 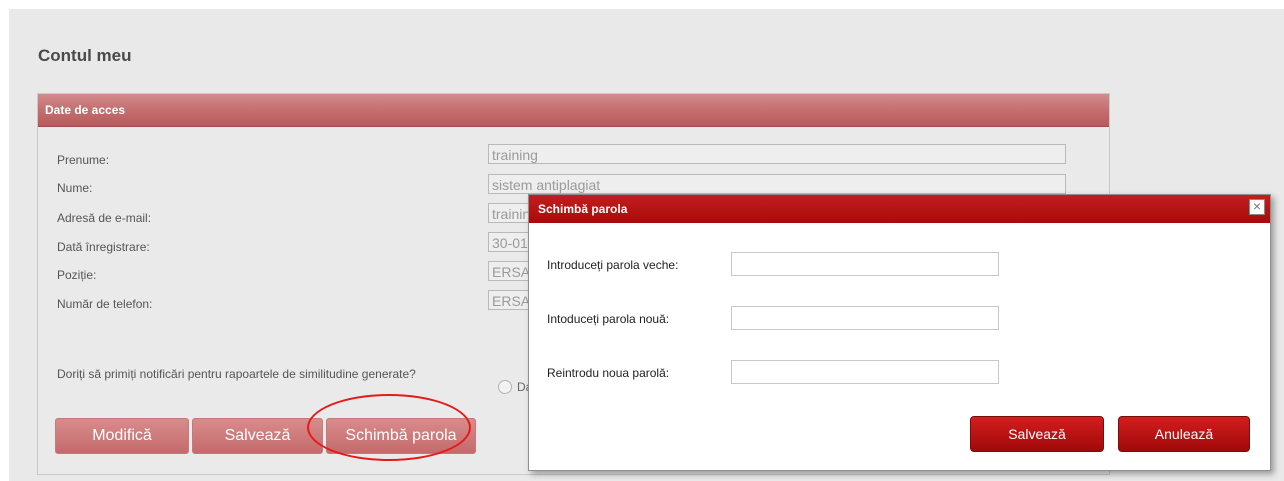 What do you see at coordinates (865, 264) in the screenshot?
I see `old-password-input` at bounding box center [865, 264].